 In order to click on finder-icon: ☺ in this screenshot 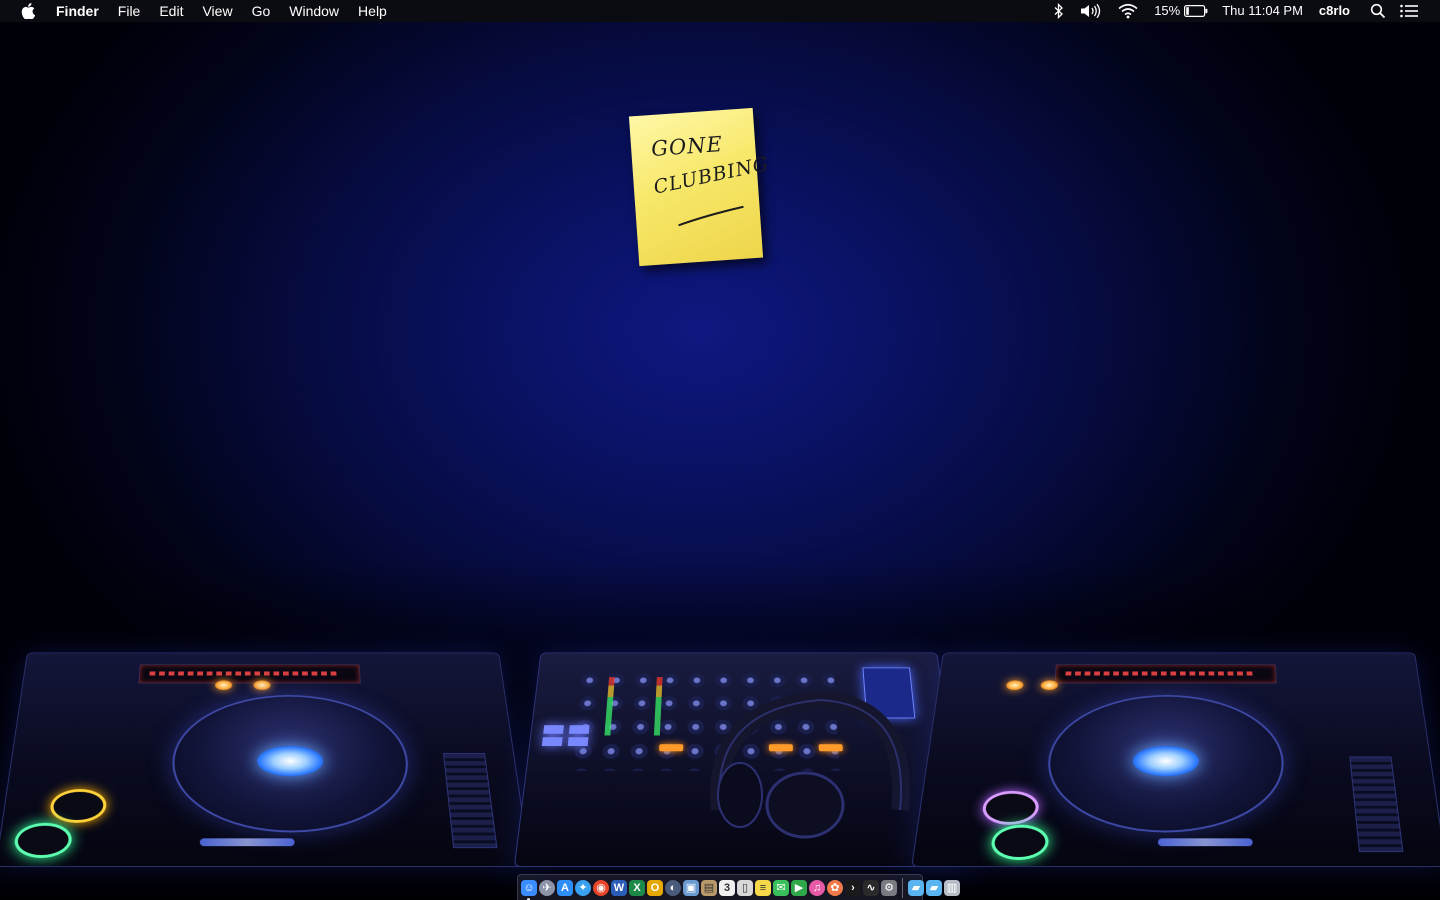, I will do `click(529, 889)`.